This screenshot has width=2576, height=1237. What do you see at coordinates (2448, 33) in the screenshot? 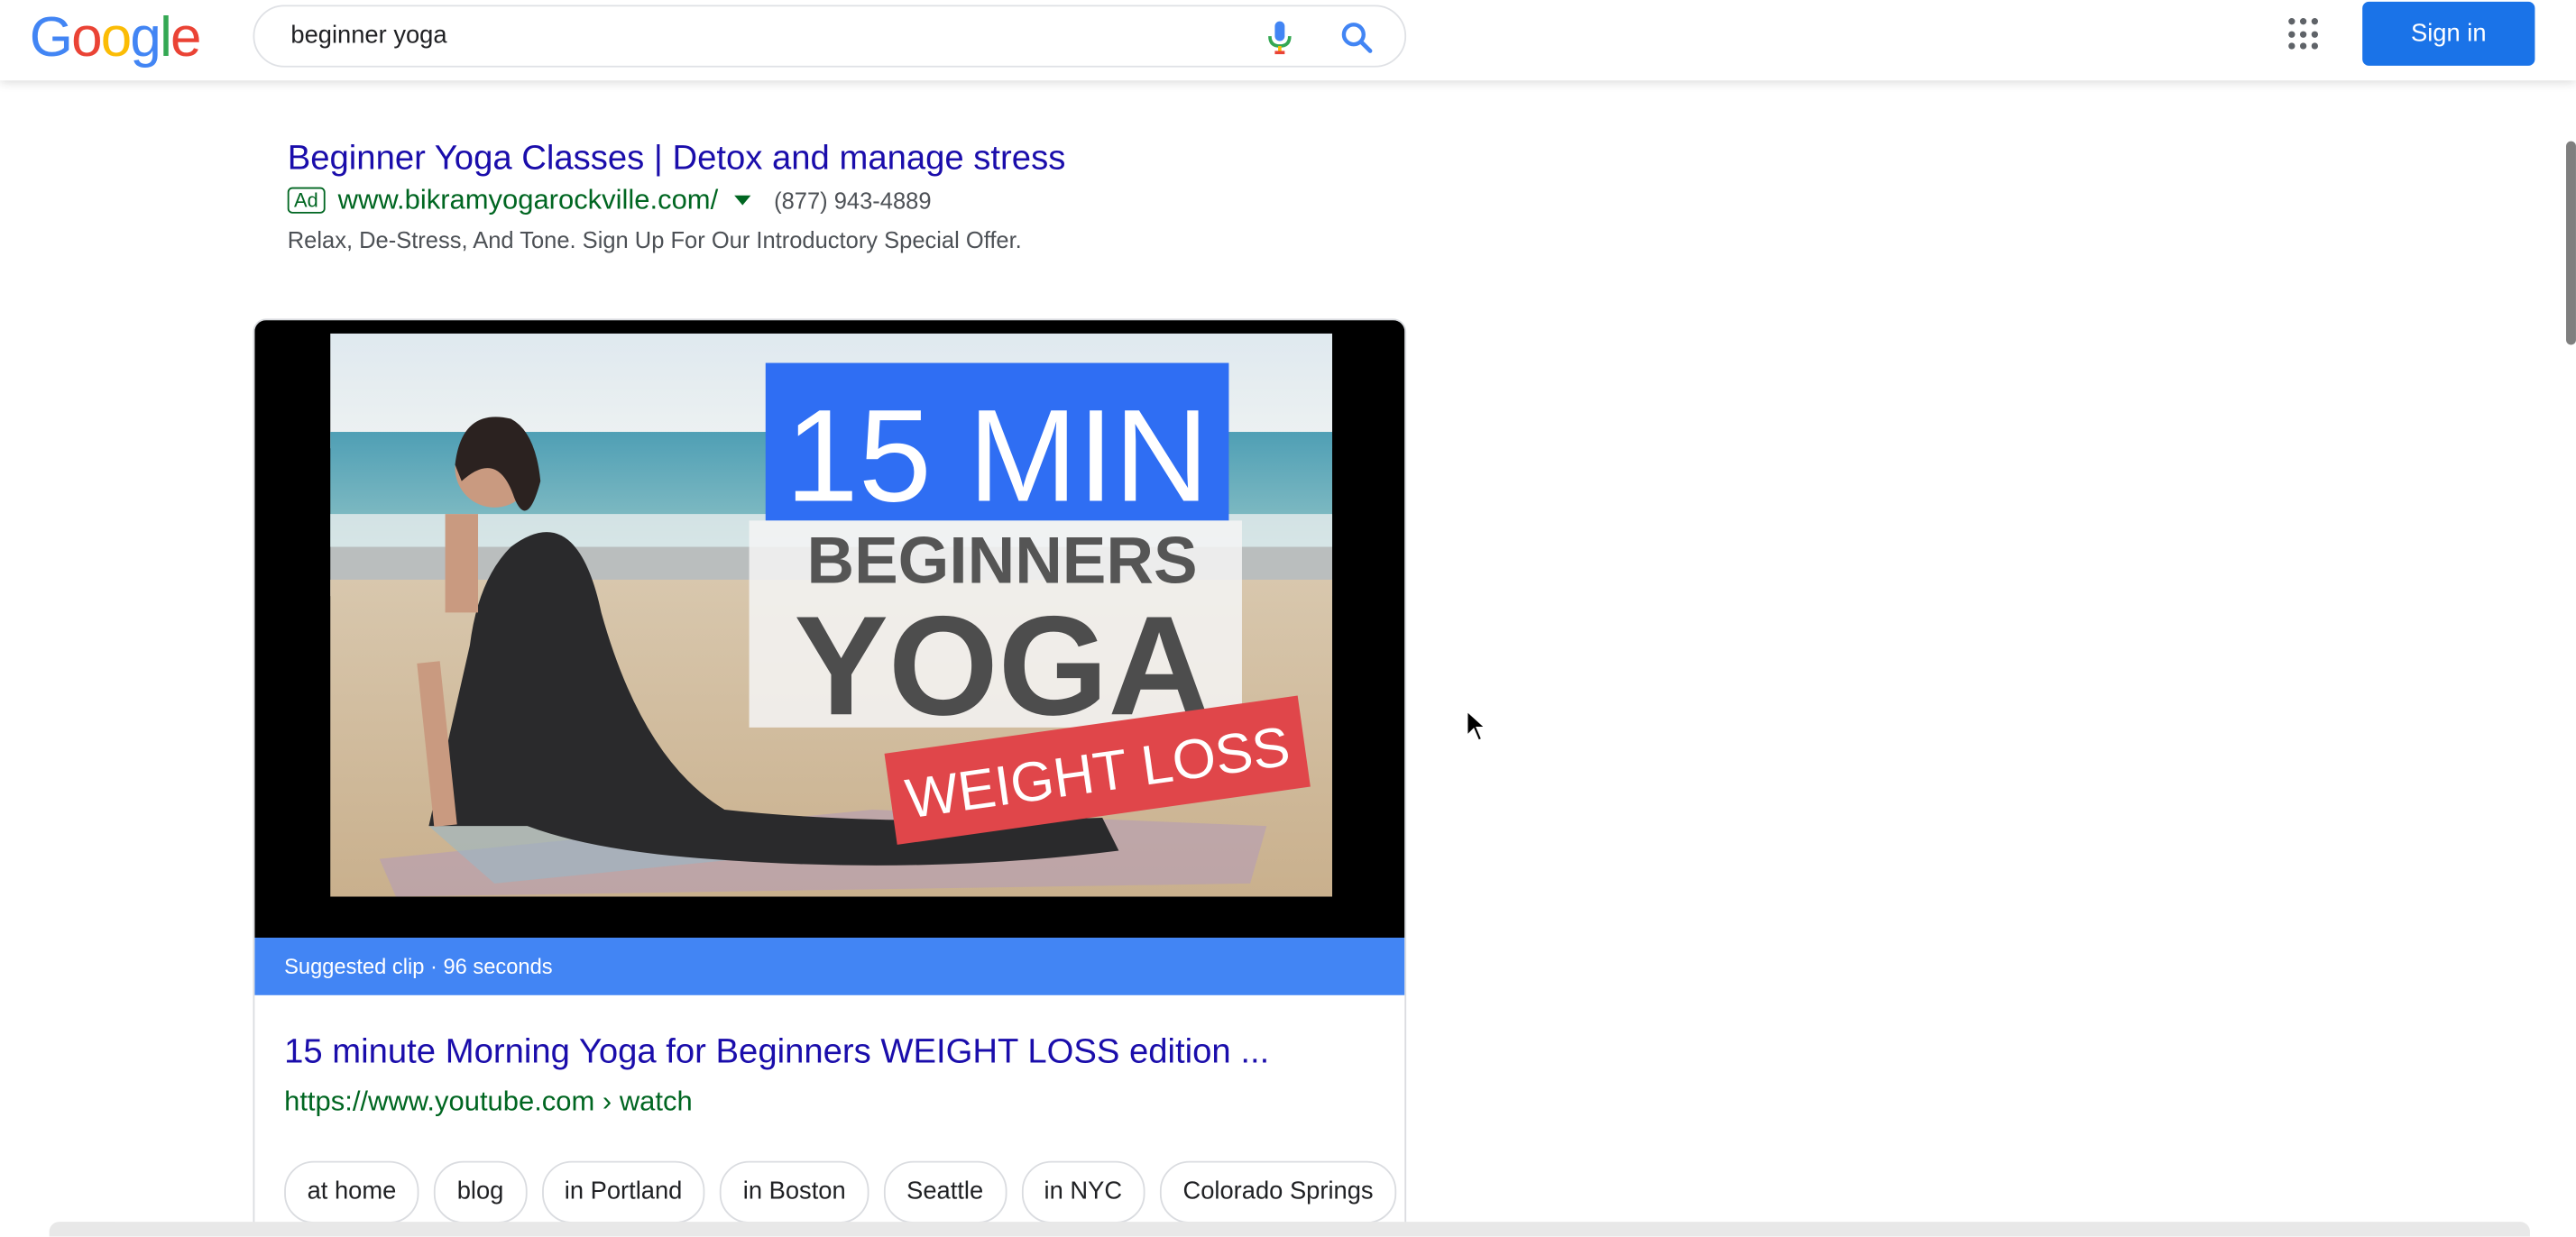
I see `sign-in-button: Sign in` at bounding box center [2448, 33].